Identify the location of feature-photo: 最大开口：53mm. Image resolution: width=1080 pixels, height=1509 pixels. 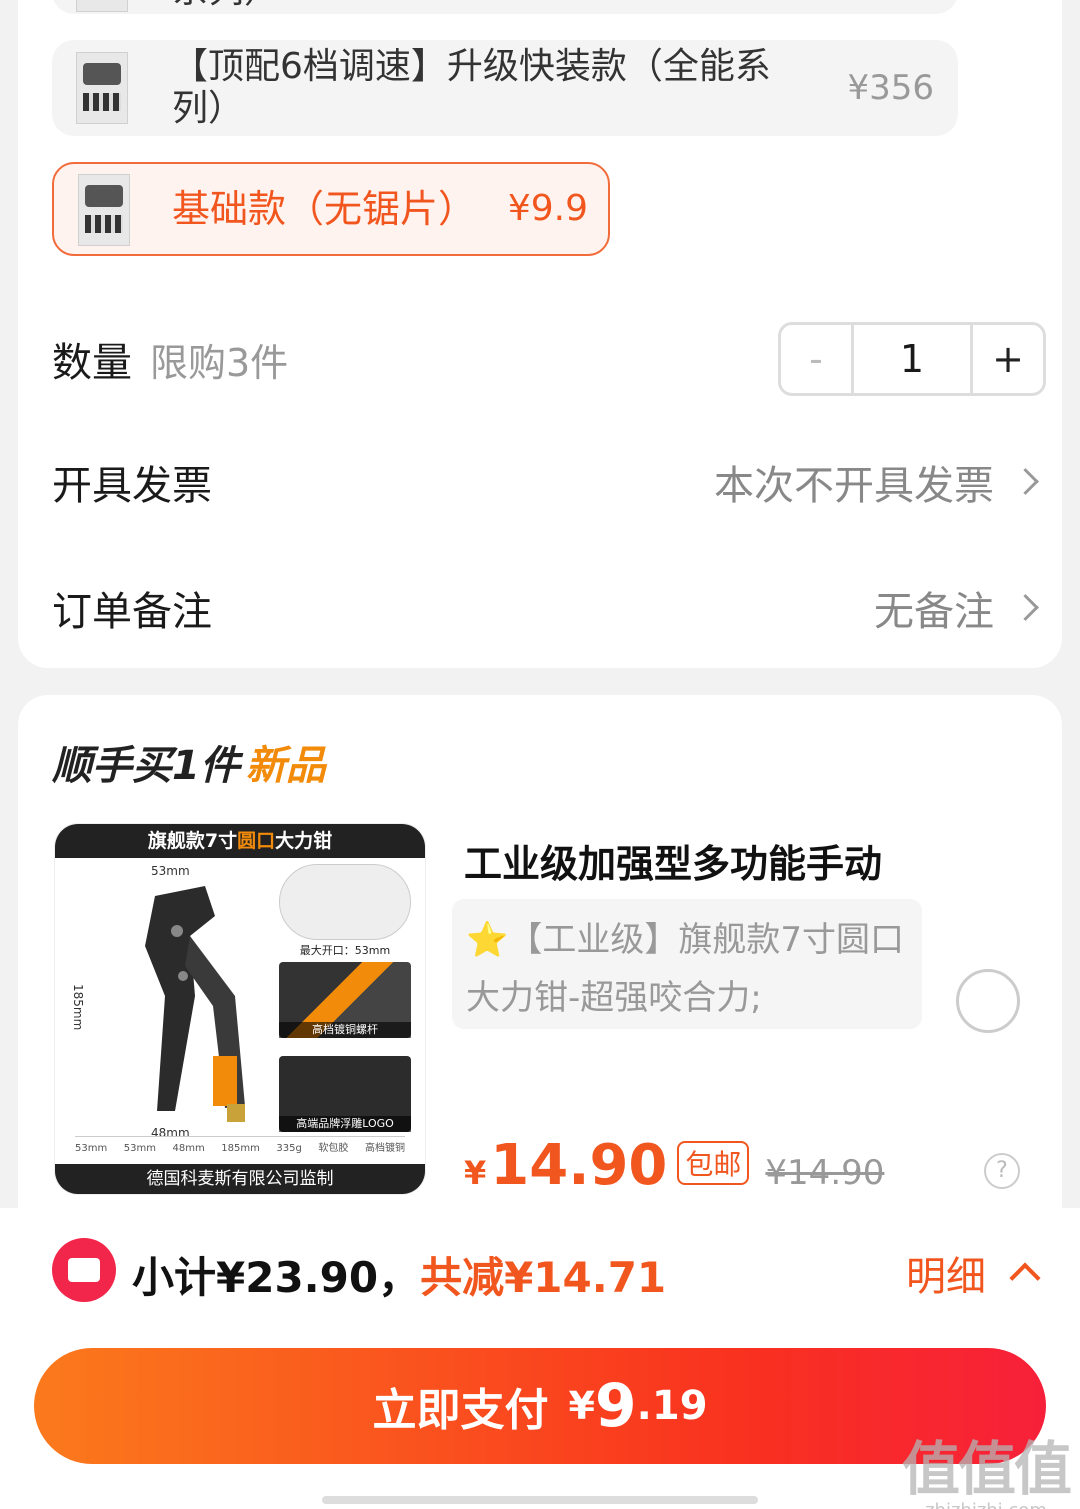
(345, 910).